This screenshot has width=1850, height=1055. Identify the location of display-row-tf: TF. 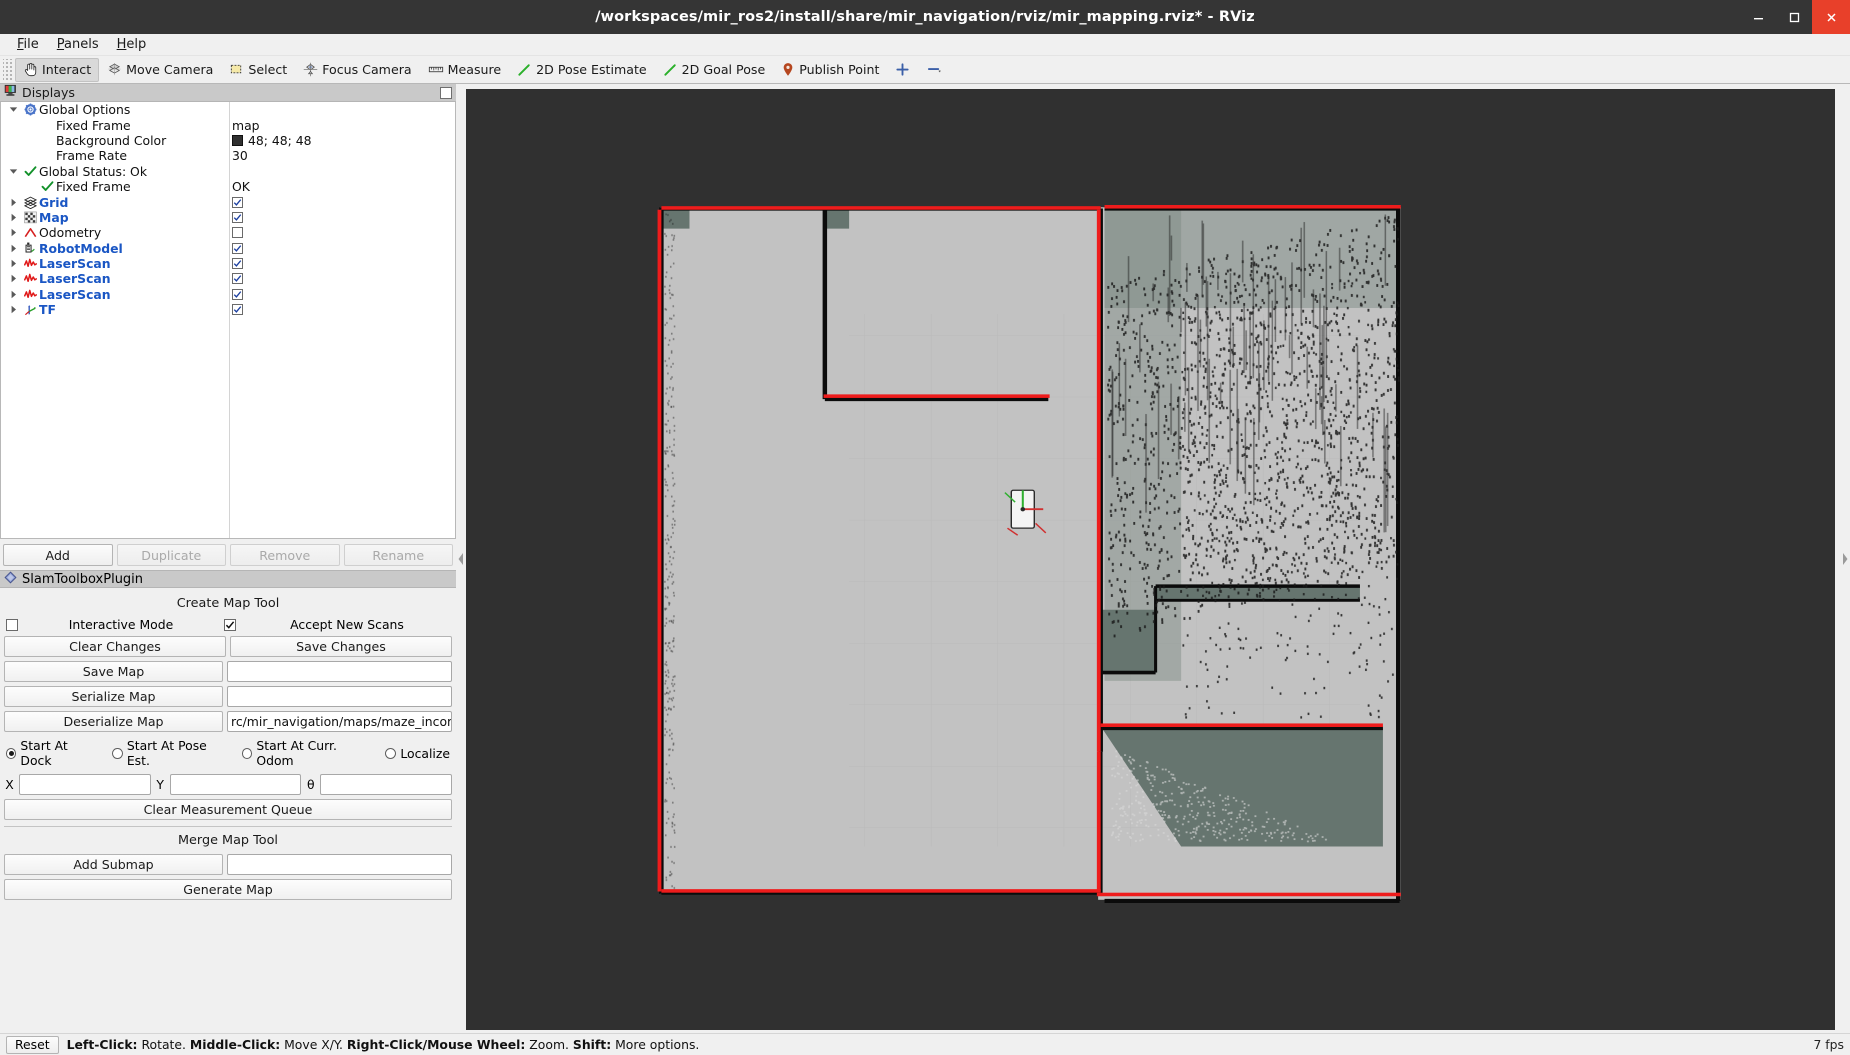
(228, 309).